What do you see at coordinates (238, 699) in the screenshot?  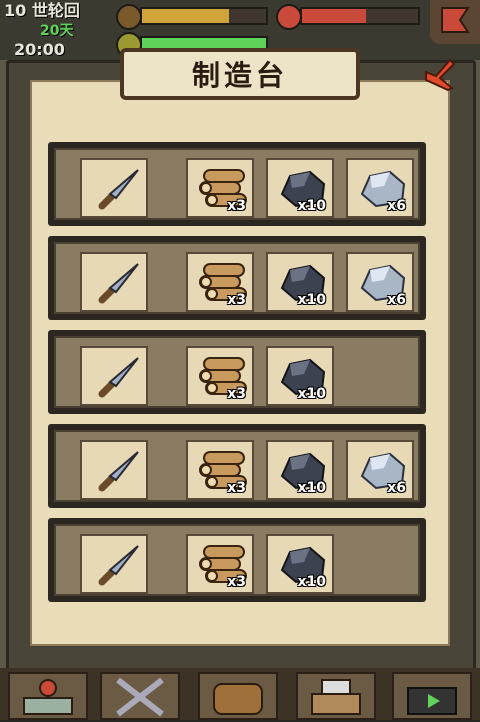 I see `backpack-icon` at bounding box center [238, 699].